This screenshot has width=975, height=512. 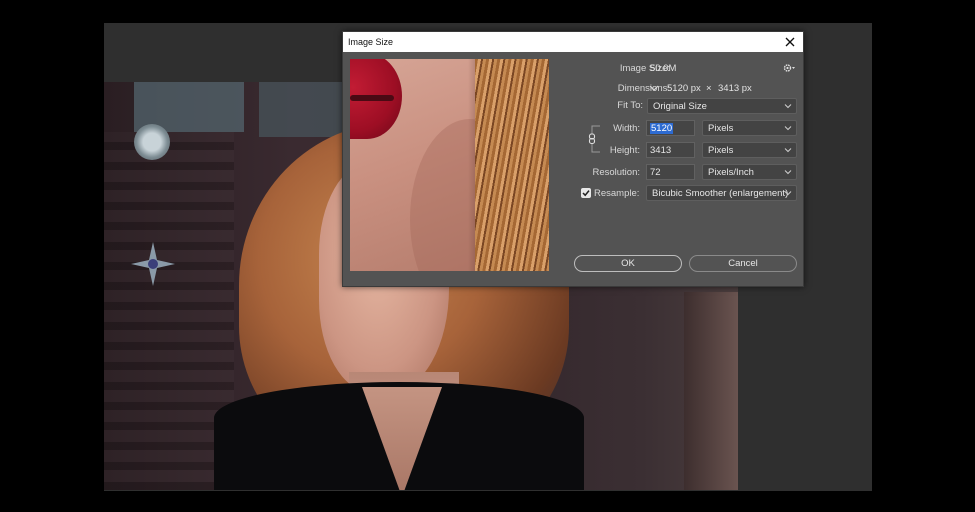 I want to click on preview-hair, so click(x=512, y=165).